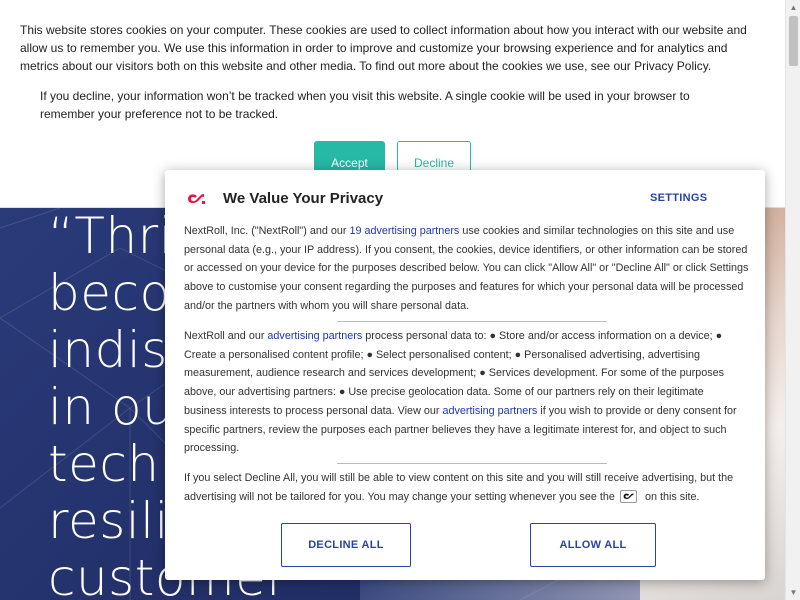 The image size is (800, 600). Describe the element at coordinates (314, 336) in the screenshot. I see `advertising-partners-link: advertising partners` at that location.